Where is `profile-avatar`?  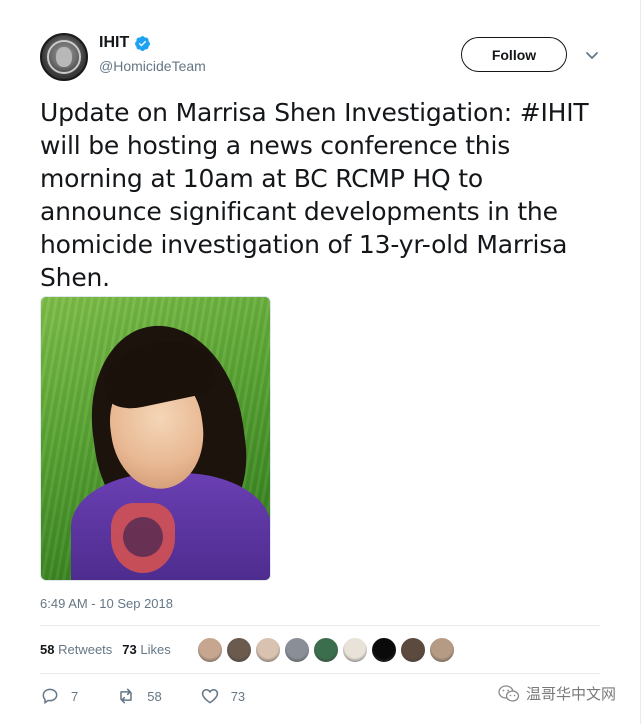
profile-avatar is located at coordinates (64, 57).